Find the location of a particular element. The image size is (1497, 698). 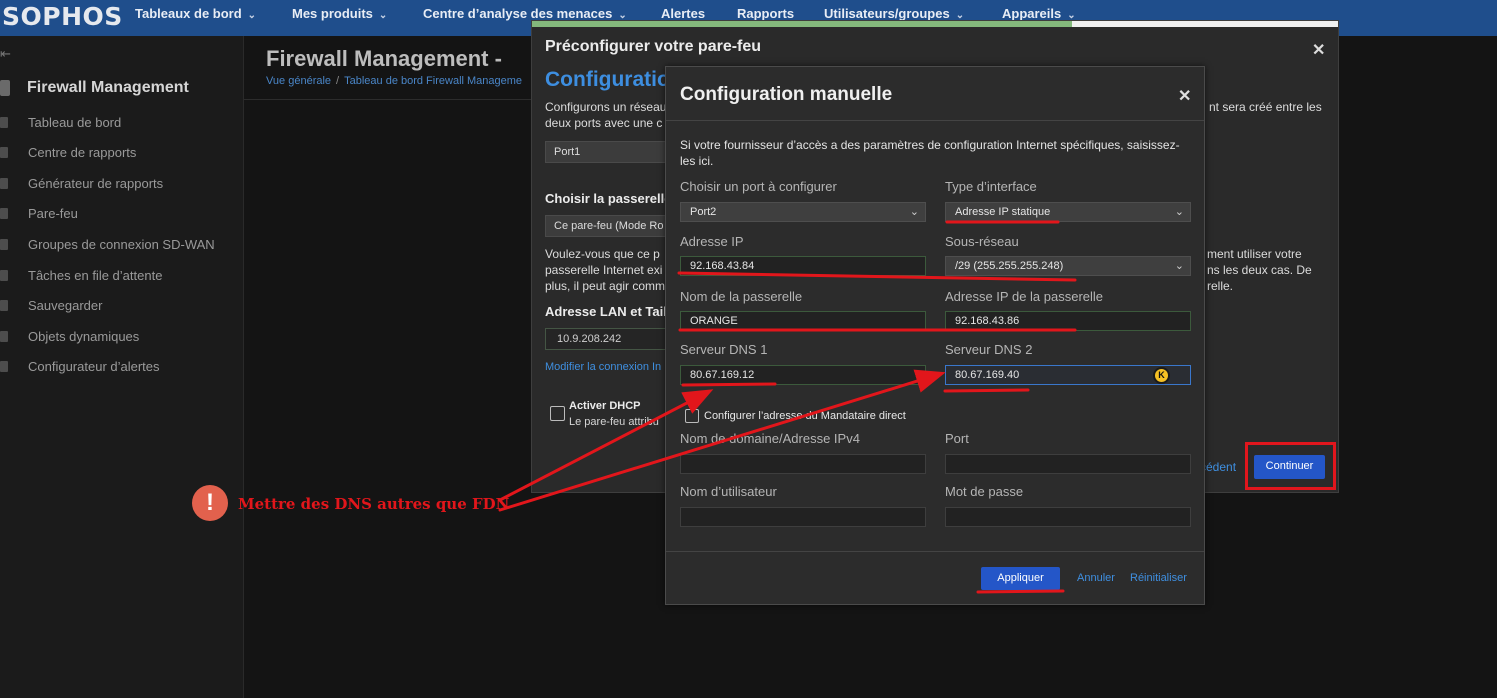

modify-connection-link: Modifier la connexion In is located at coordinates (603, 367).